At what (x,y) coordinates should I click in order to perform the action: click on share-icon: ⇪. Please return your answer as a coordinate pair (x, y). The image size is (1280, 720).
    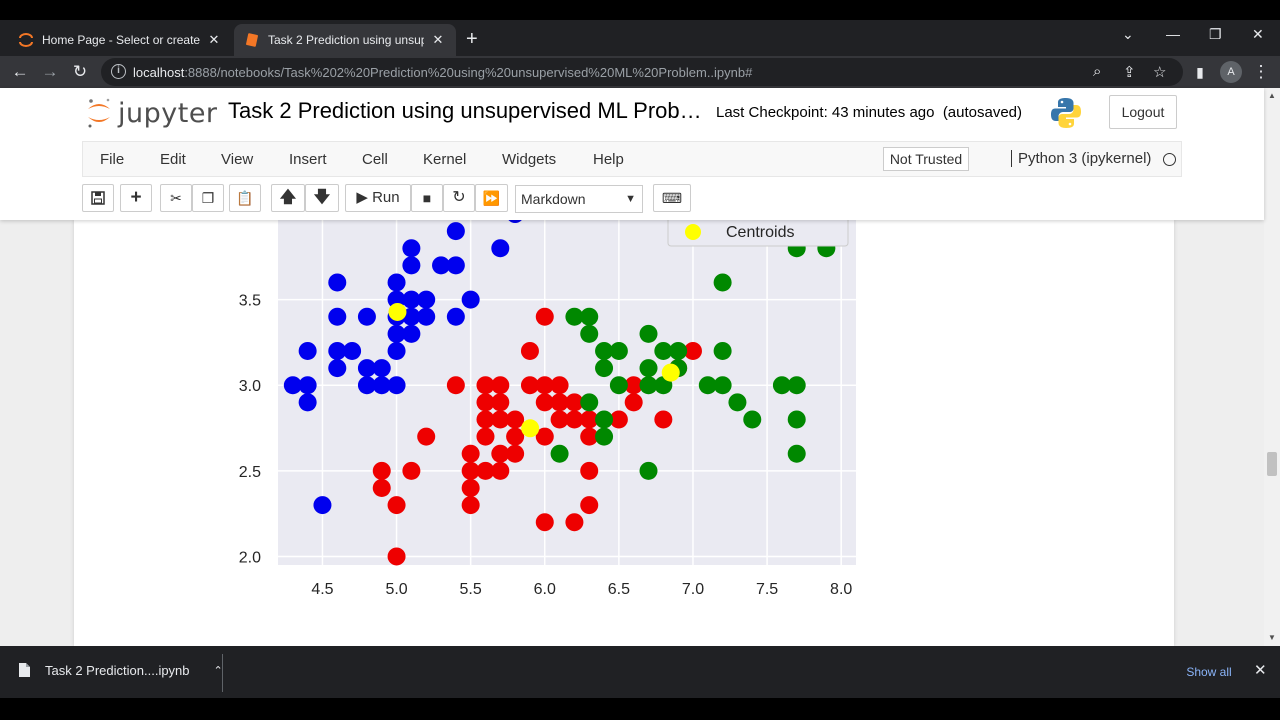
    Looking at the image, I should click on (1129, 72).